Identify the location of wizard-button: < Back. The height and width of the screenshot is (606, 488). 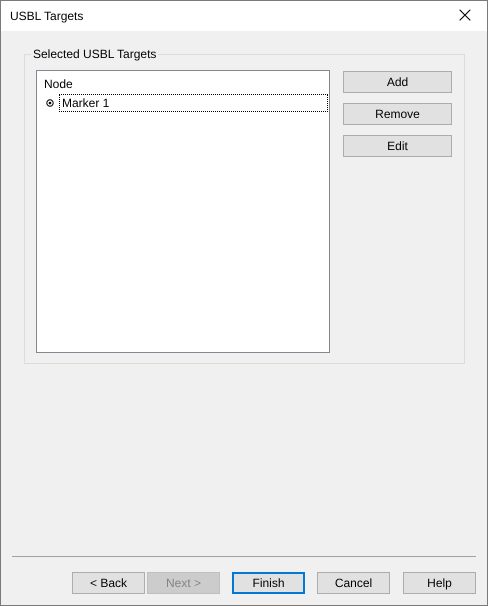
(108, 583).